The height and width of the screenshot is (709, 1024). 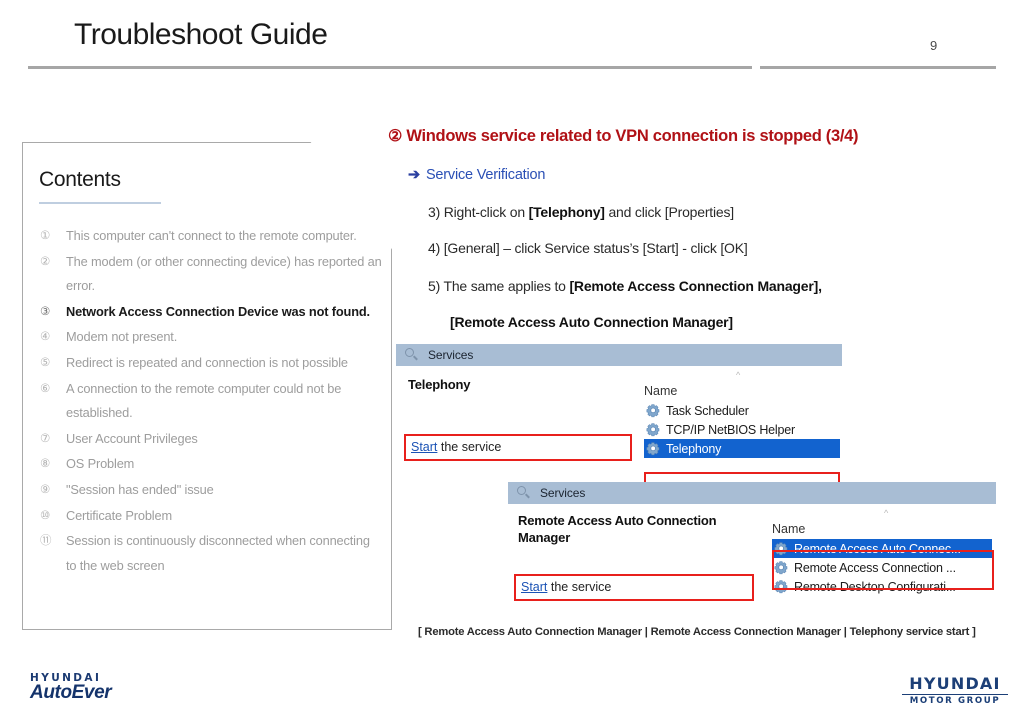 I want to click on step-3-bold: [Telephony], so click(x=566, y=212).